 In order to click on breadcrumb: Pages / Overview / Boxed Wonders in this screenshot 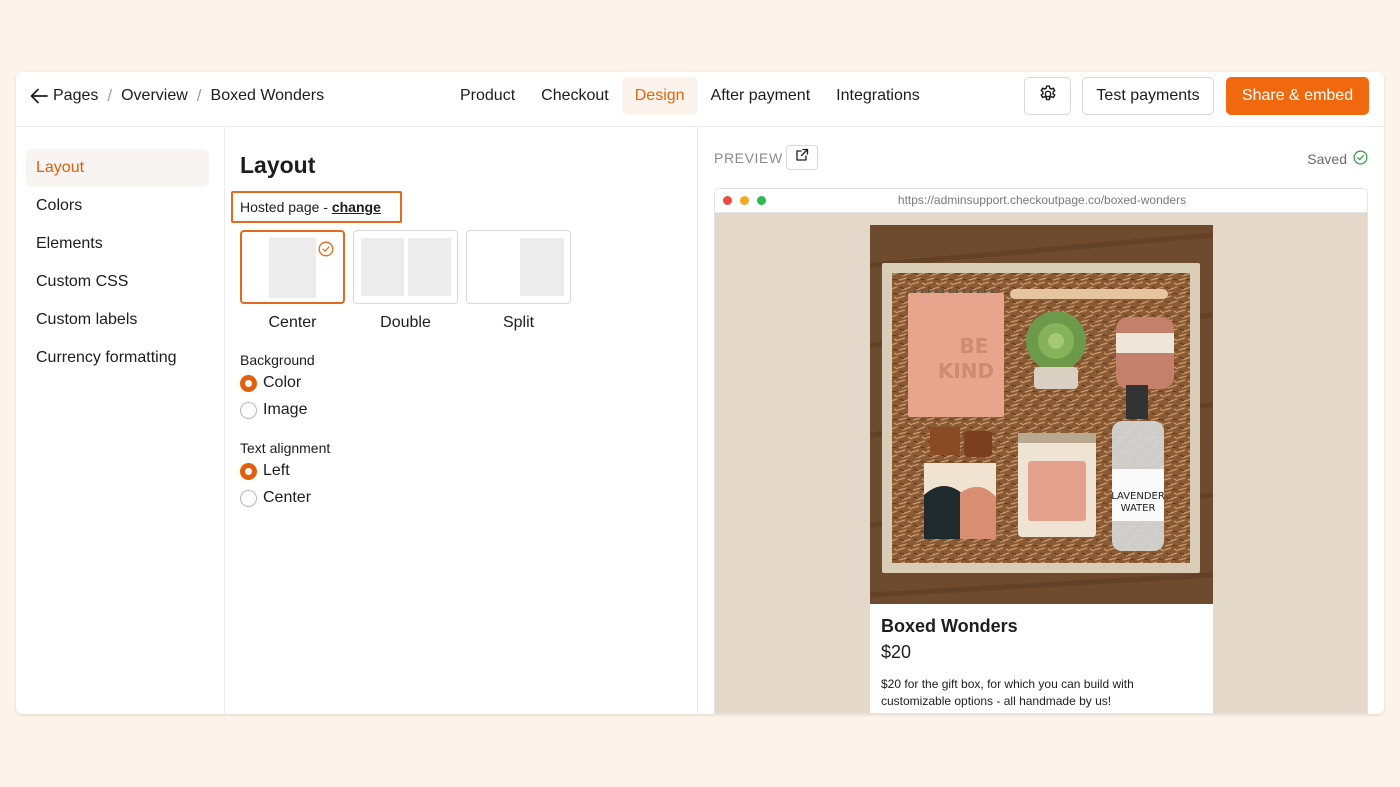, I will do `click(176, 96)`.